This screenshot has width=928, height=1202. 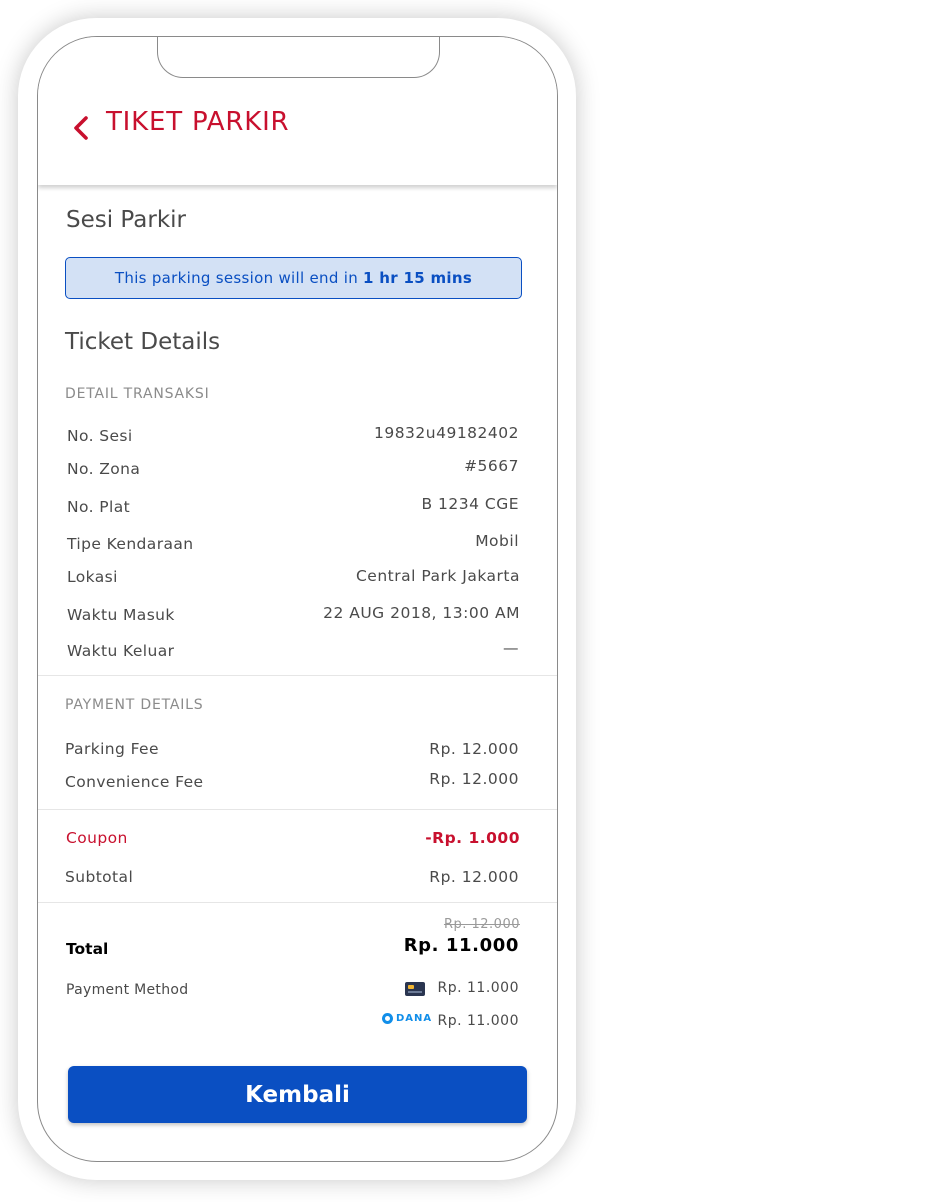 I want to click on zone-number-value: #5667, so click(x=491, y=466).